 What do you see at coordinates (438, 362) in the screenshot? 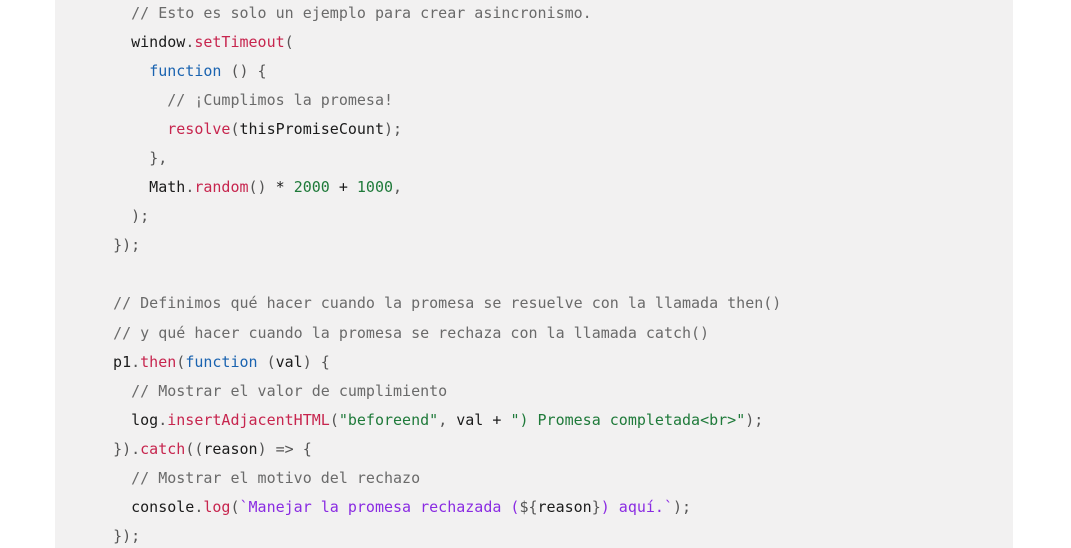
I see `code-line: p1.then(function (val) {` at bounding box center [438, 362].